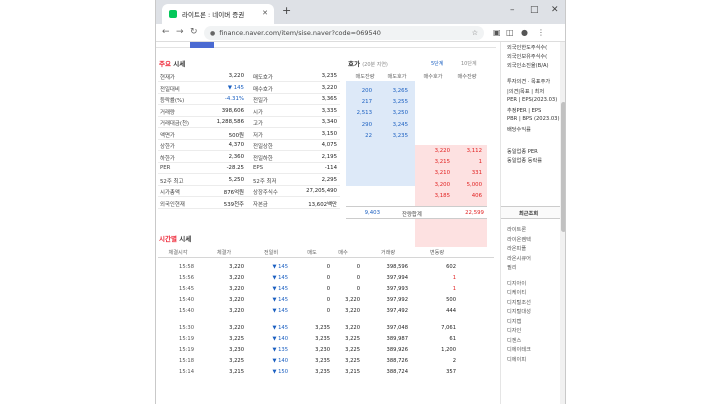 This screenshot has height=404, width=720. I want to click on quote-label: 거래량, so click(167, 112).